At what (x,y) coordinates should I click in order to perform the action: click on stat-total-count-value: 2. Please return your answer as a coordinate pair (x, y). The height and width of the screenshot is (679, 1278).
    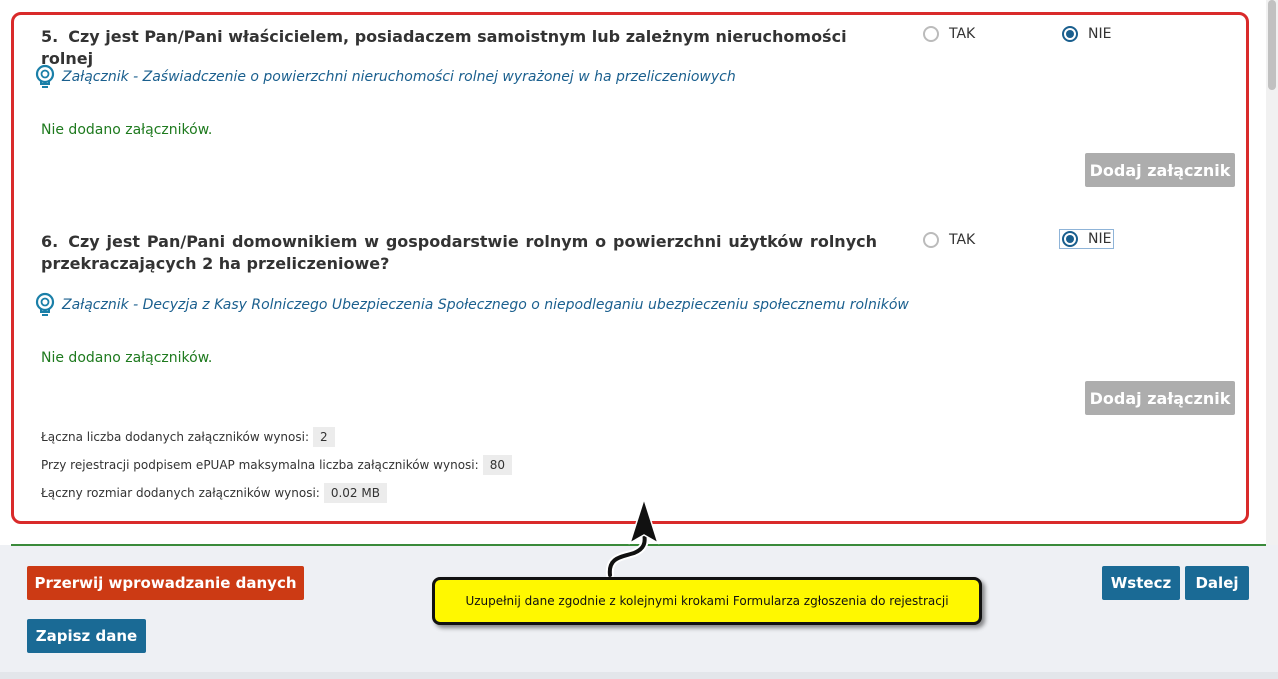
    Looking at the image, I should click on (324, 437).